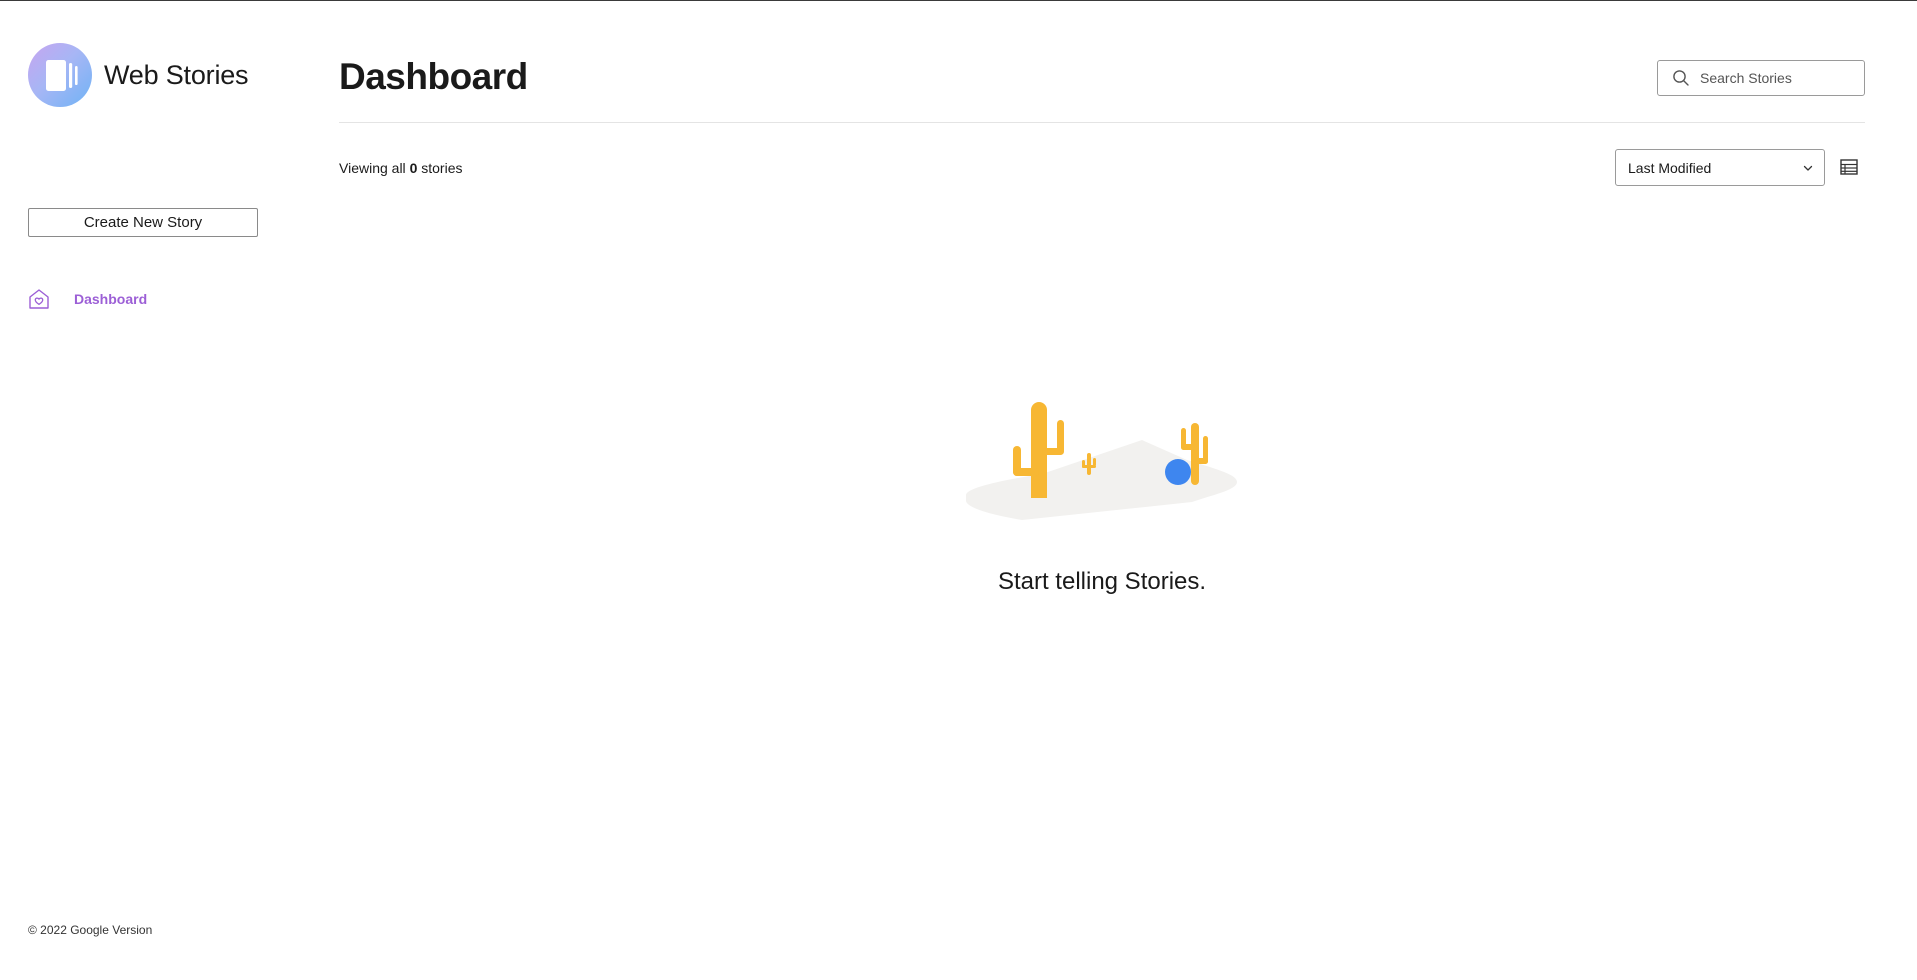 The image size is (1917, 980). What do you see at coordinates (1681, 78) in the screenshot?
I see `search-icon` at bounding box center [1681, 78].